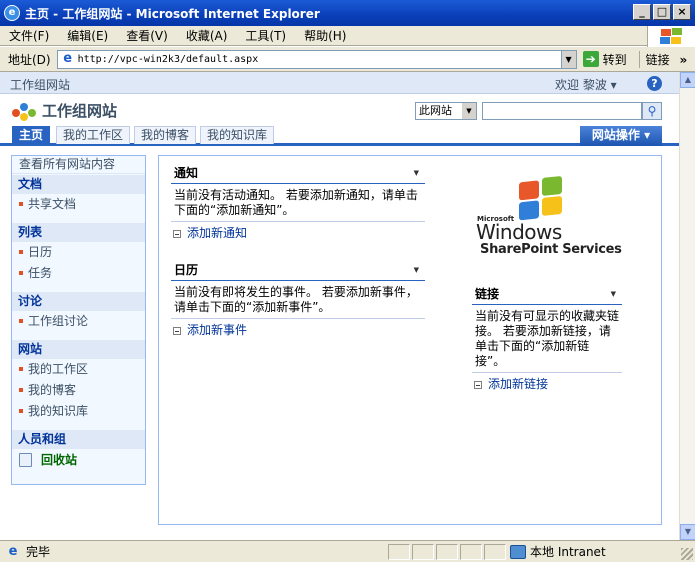  I want to click on ql-item-my-knowledge-base: 我的知识库, so click(78, 411).